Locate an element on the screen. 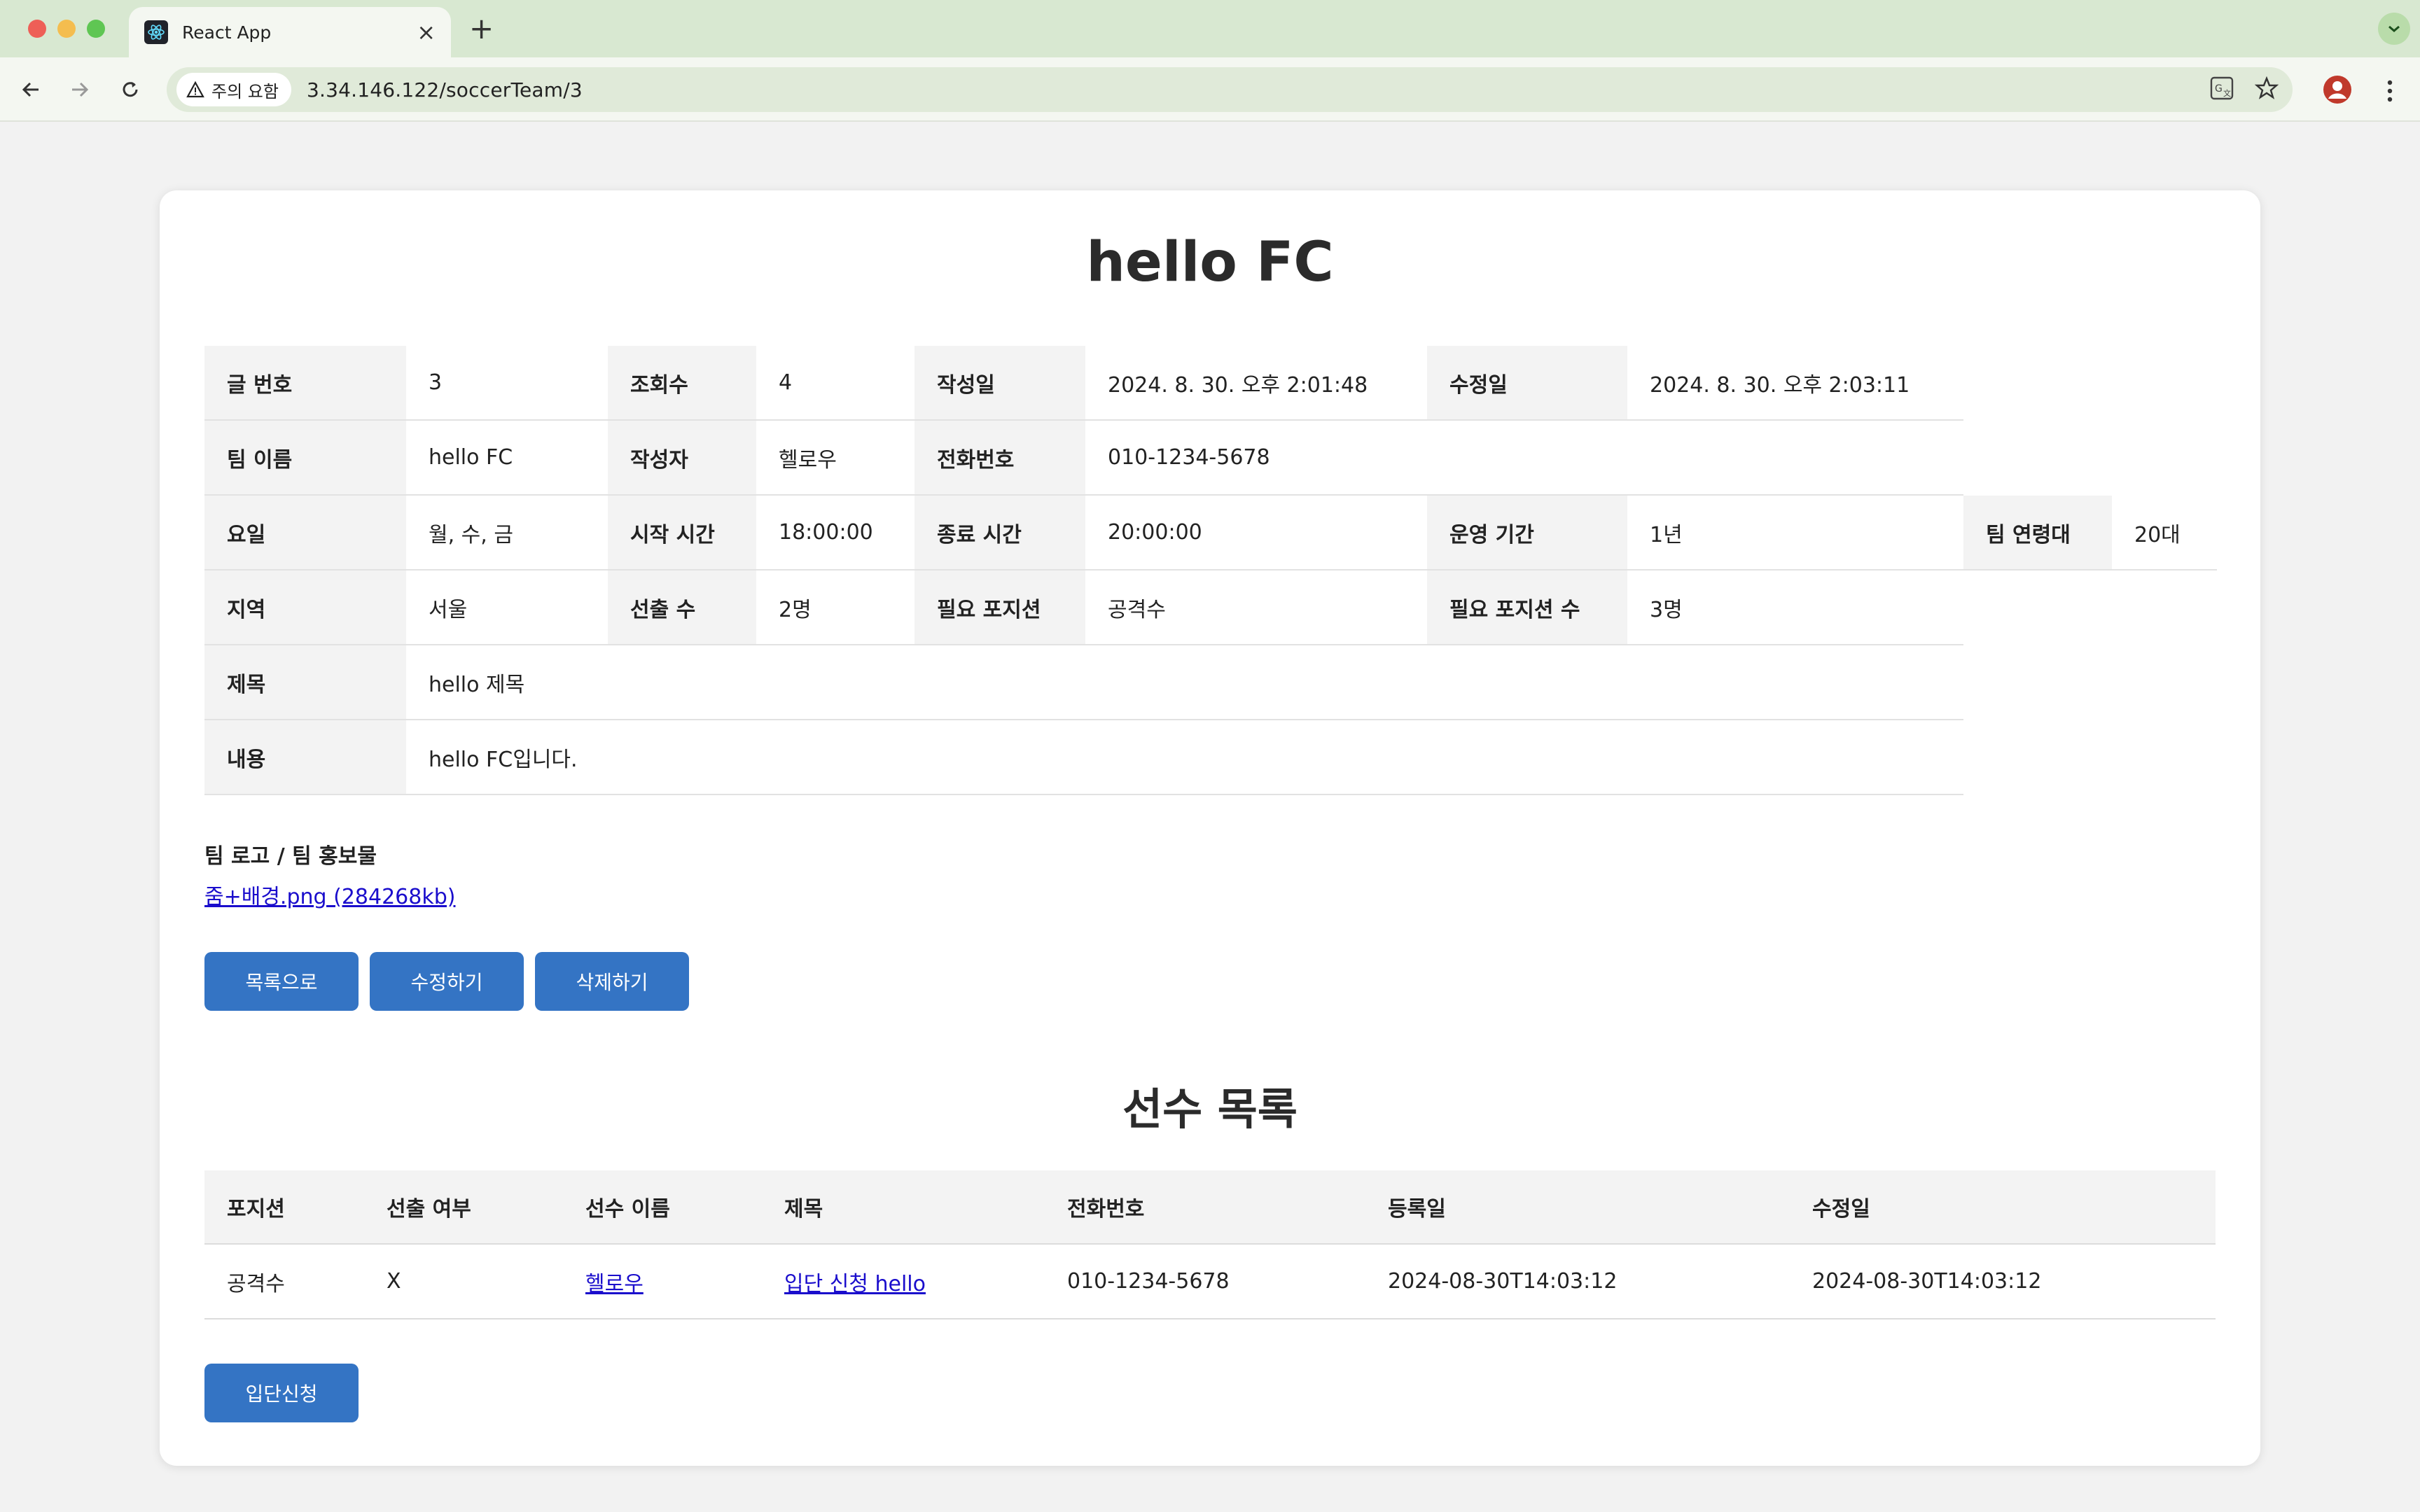  edit-button: 수정하기 is located at coordinates (447, 981).